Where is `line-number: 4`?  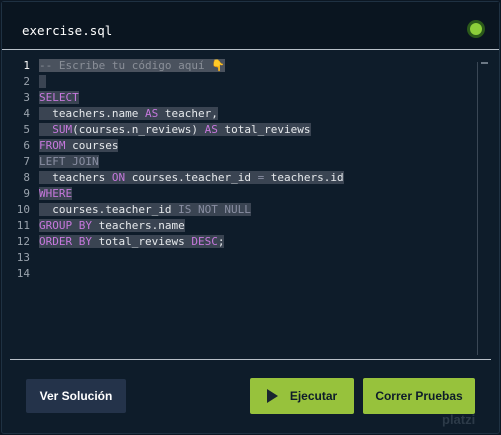
line-number: 4 is located at coordinates (26, 113).